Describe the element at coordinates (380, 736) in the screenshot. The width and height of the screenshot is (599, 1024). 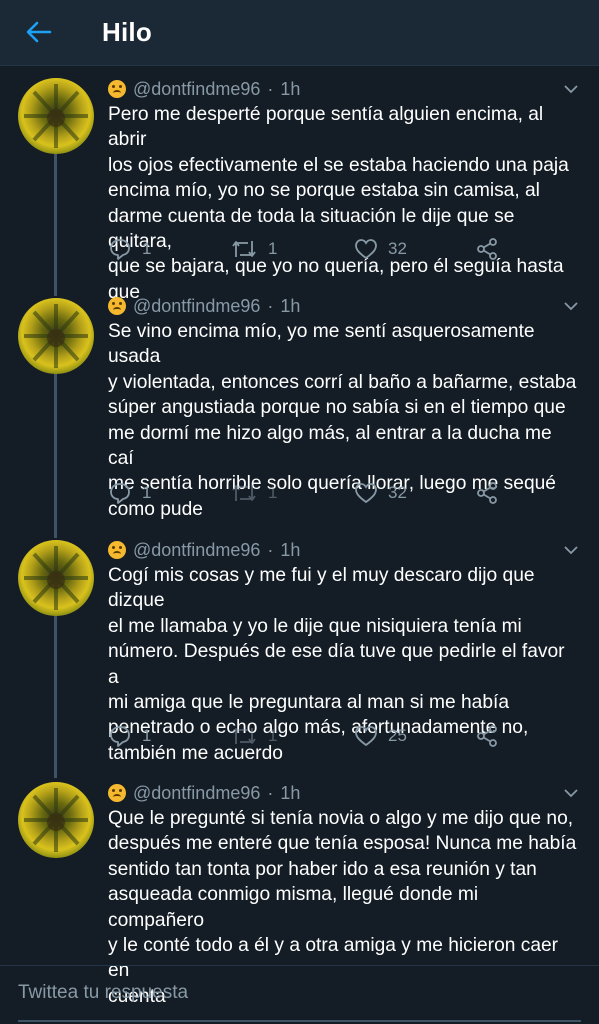
I see `like-button: 25` at that location.